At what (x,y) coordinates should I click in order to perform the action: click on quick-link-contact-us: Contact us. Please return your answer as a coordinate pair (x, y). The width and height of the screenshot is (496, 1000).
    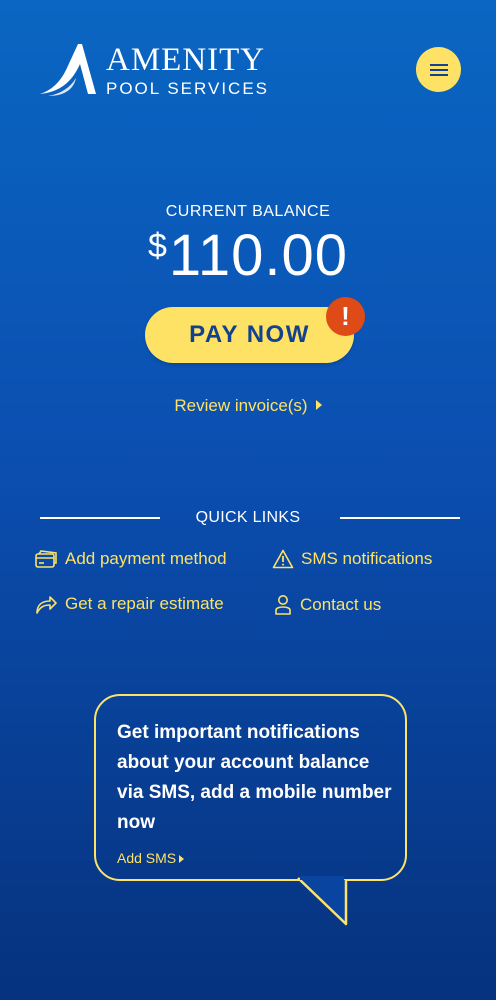
    Looking at the image, I should click on (327, 605).